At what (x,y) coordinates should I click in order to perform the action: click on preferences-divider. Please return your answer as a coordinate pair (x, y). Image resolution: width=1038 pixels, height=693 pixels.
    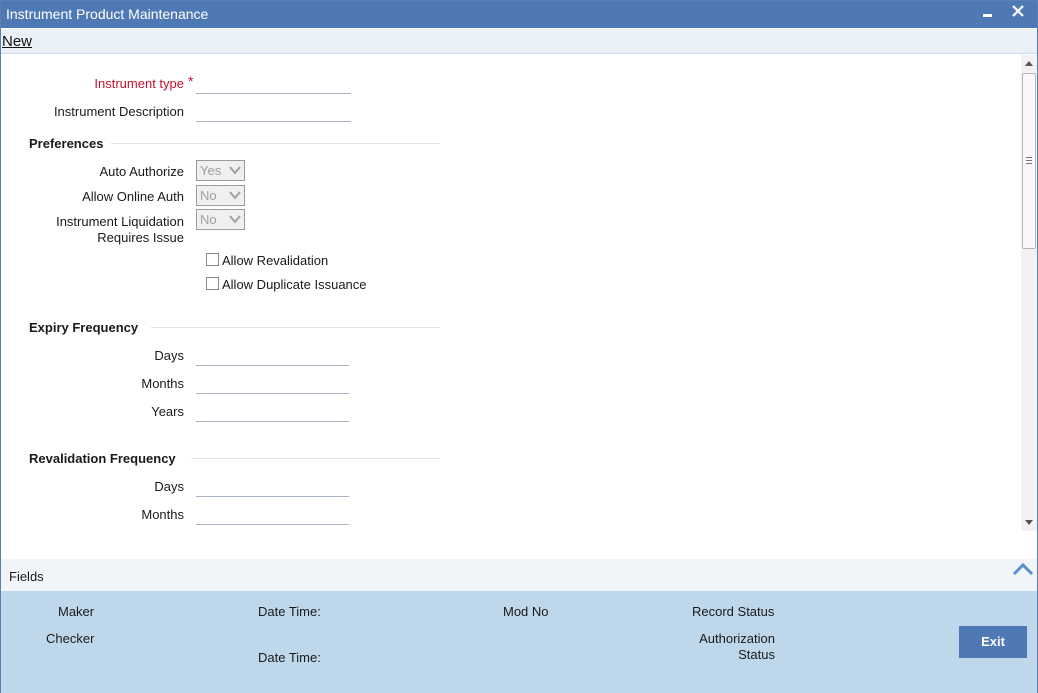
    Looking at the image, I should click on (275, 143).